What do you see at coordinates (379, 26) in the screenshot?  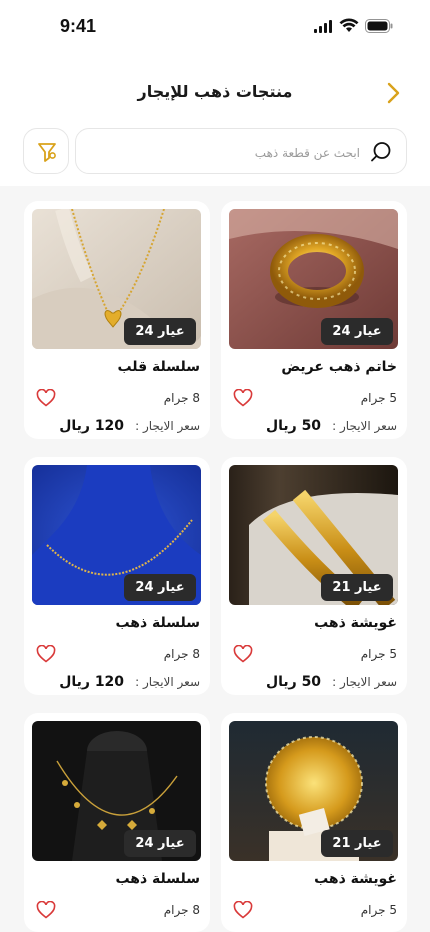 I see `battery-icon` at bounding box center [379, 26].